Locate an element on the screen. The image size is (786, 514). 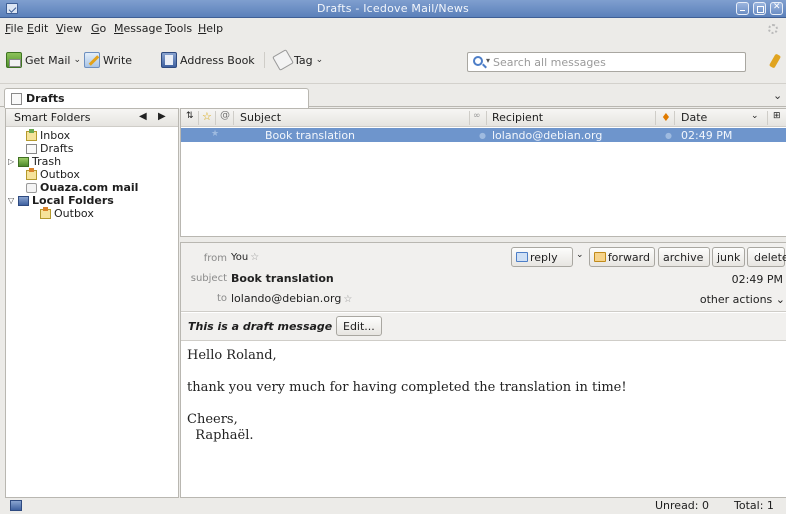
account-ouaza: Ouaza.com mail is located at coordinates (82, 187).